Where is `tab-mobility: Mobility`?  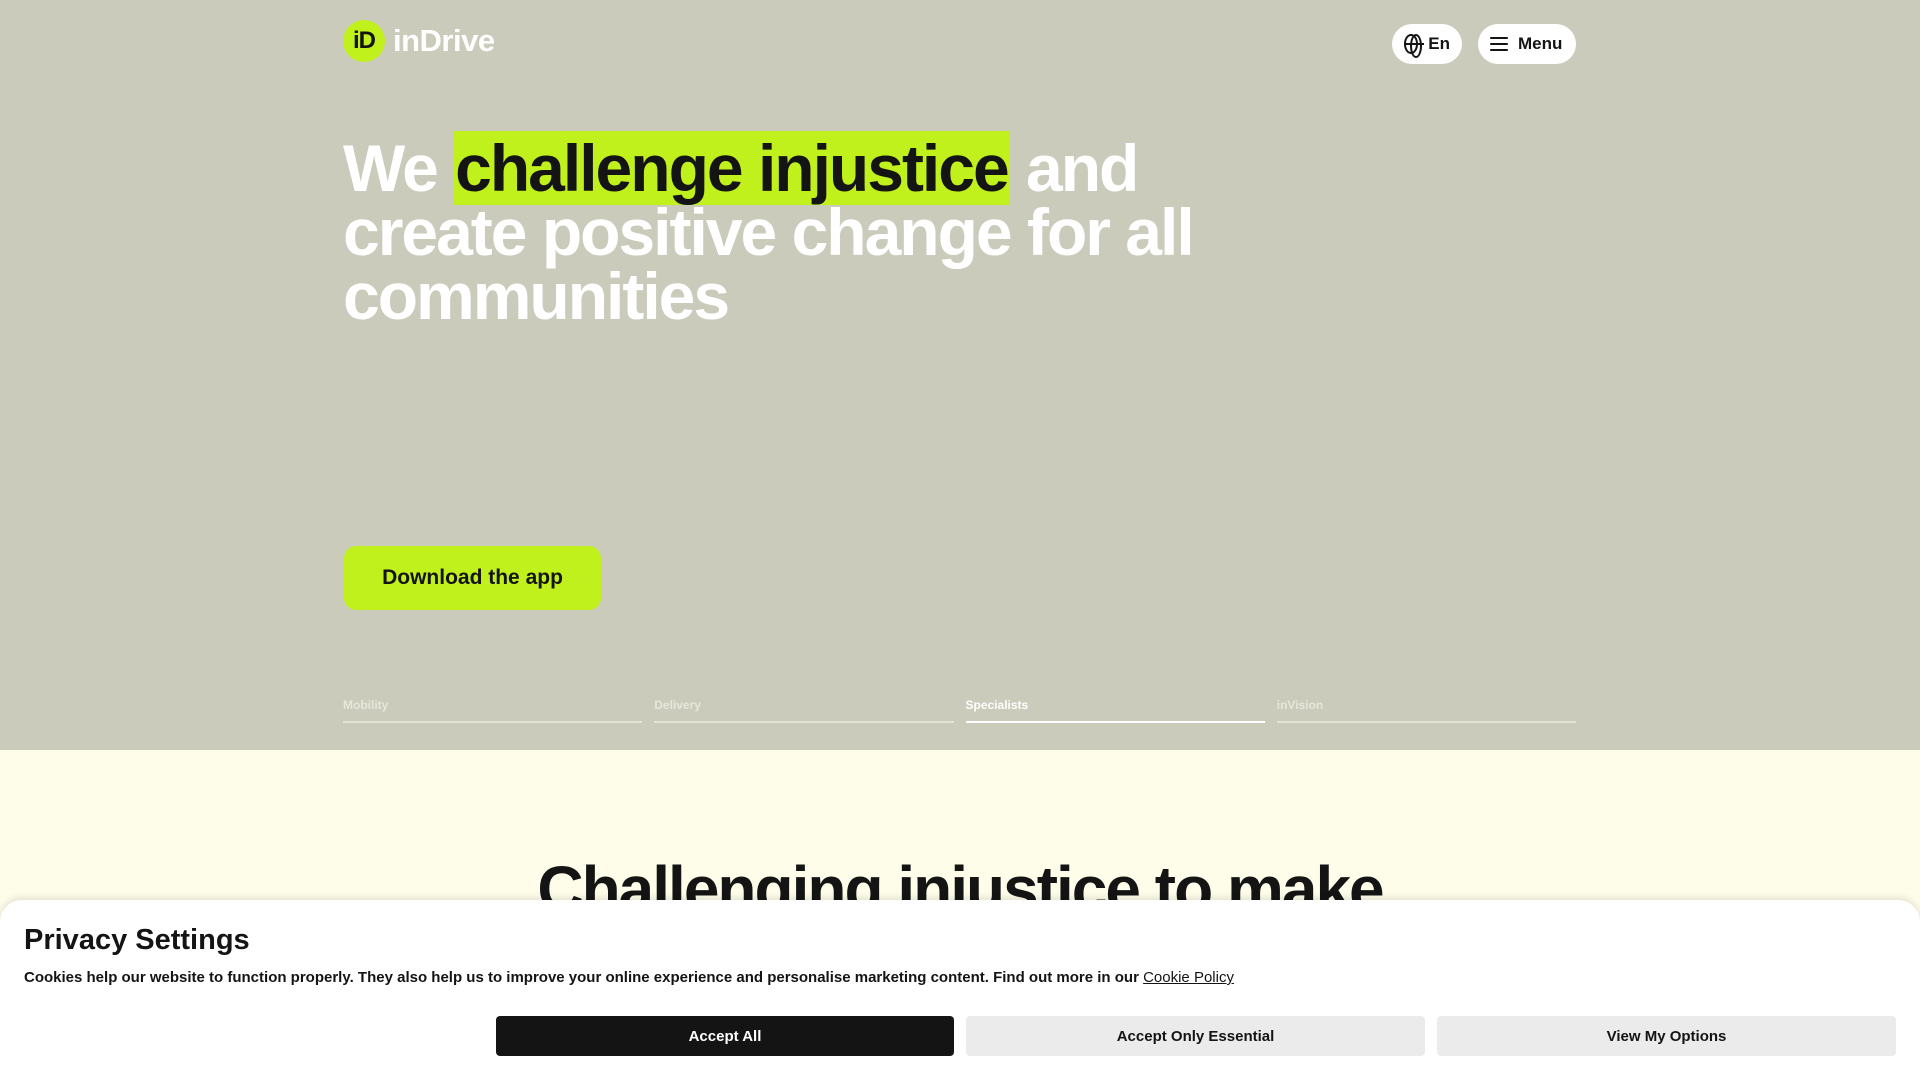 tab-mobility: Mobility is located at coordinates (493, 710).